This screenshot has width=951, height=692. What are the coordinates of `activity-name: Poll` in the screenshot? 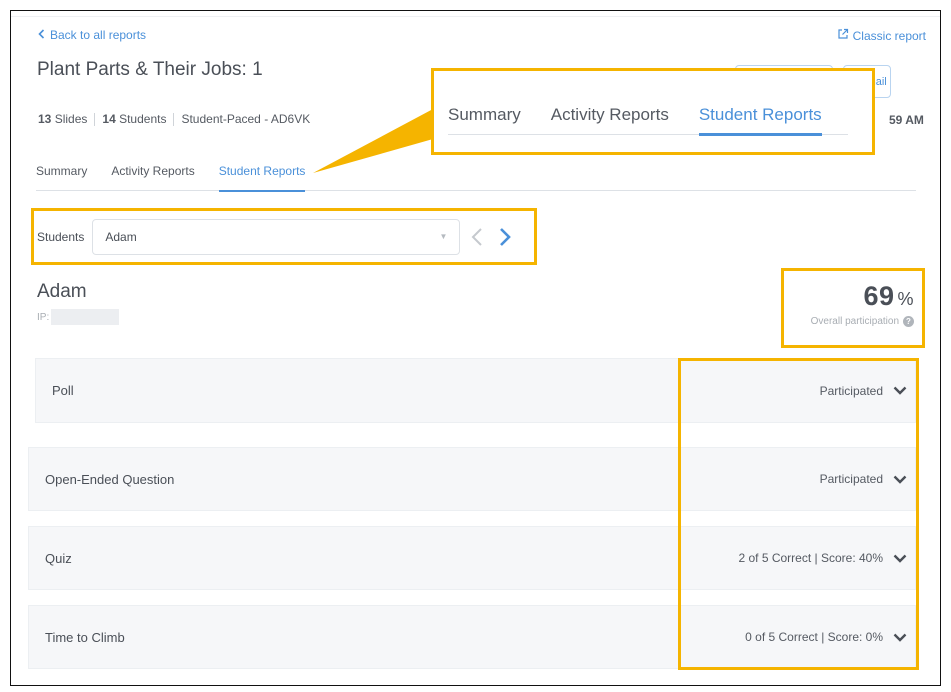 It's located at (63, 390).